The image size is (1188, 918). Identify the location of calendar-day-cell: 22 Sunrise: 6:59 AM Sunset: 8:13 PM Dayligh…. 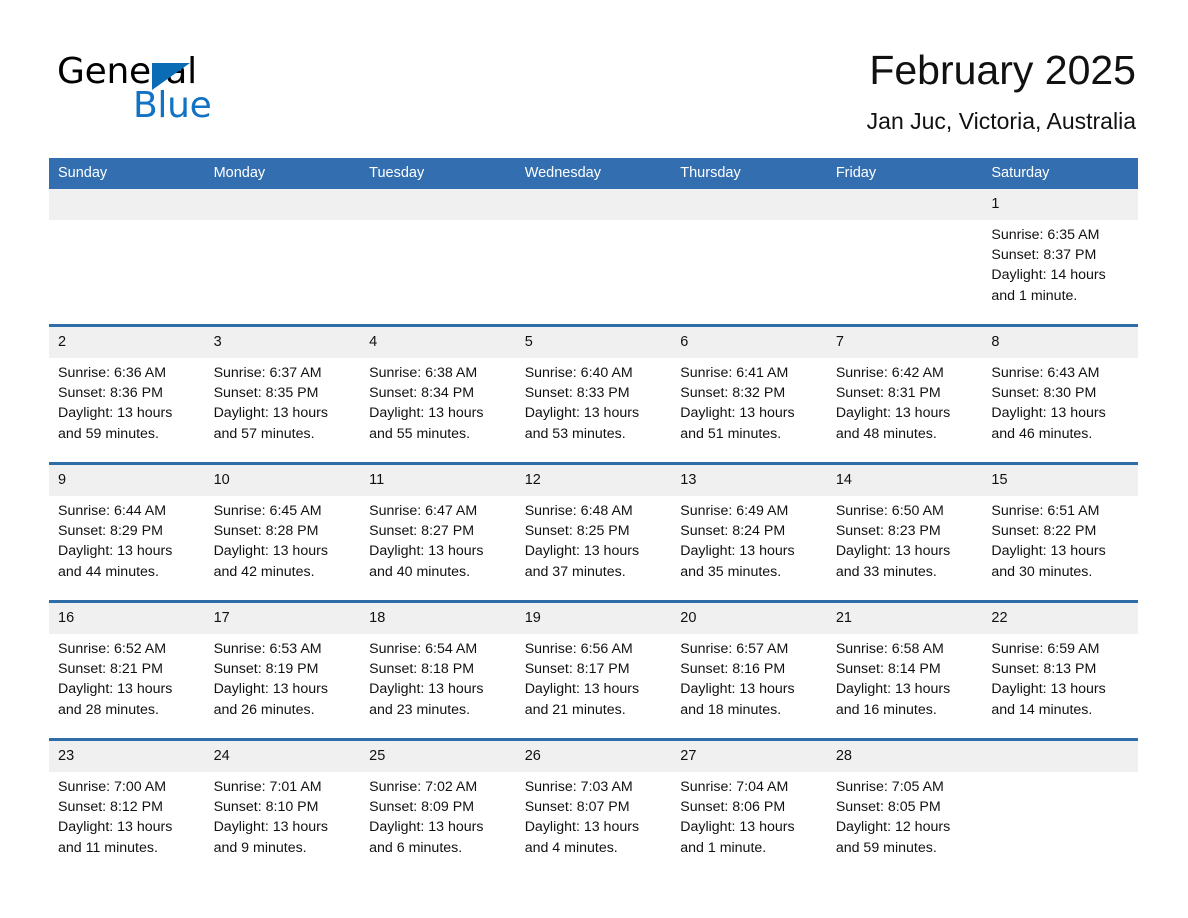
(1060, 670).